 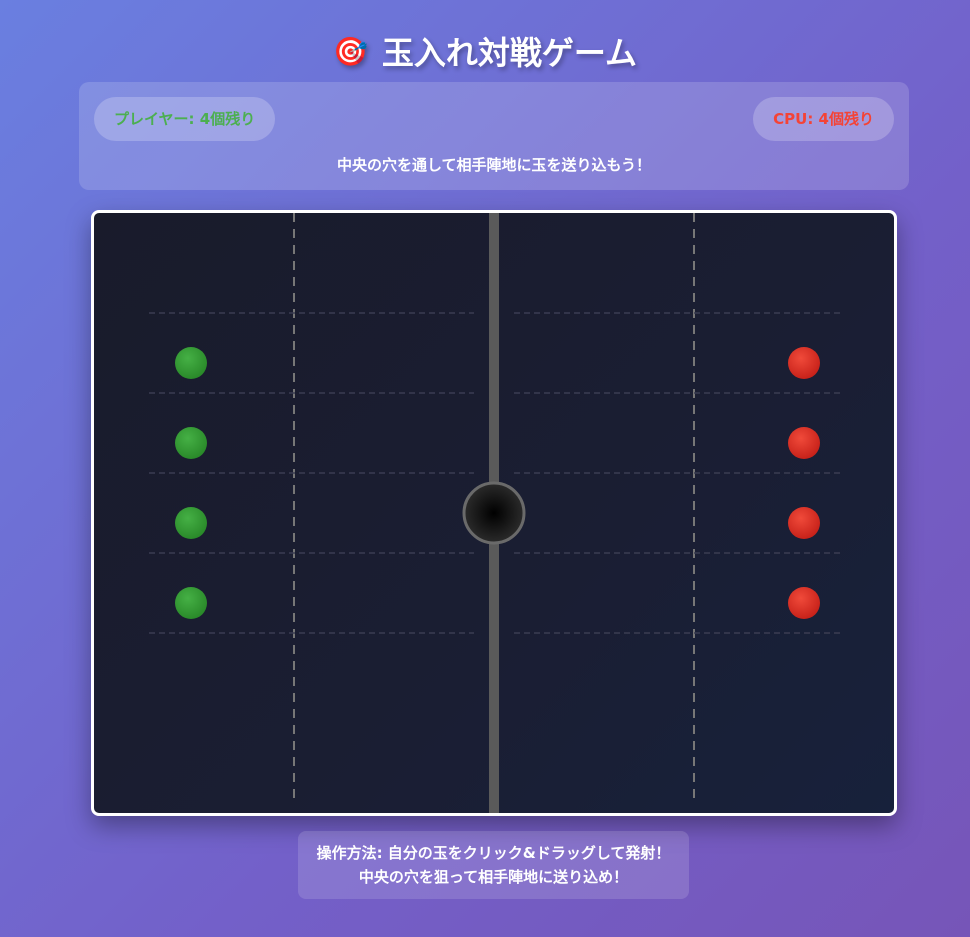 What do you see at coordinates (804, 483) in the screenshot?
I see `cpu-balls` at bounding box center [804, 483].